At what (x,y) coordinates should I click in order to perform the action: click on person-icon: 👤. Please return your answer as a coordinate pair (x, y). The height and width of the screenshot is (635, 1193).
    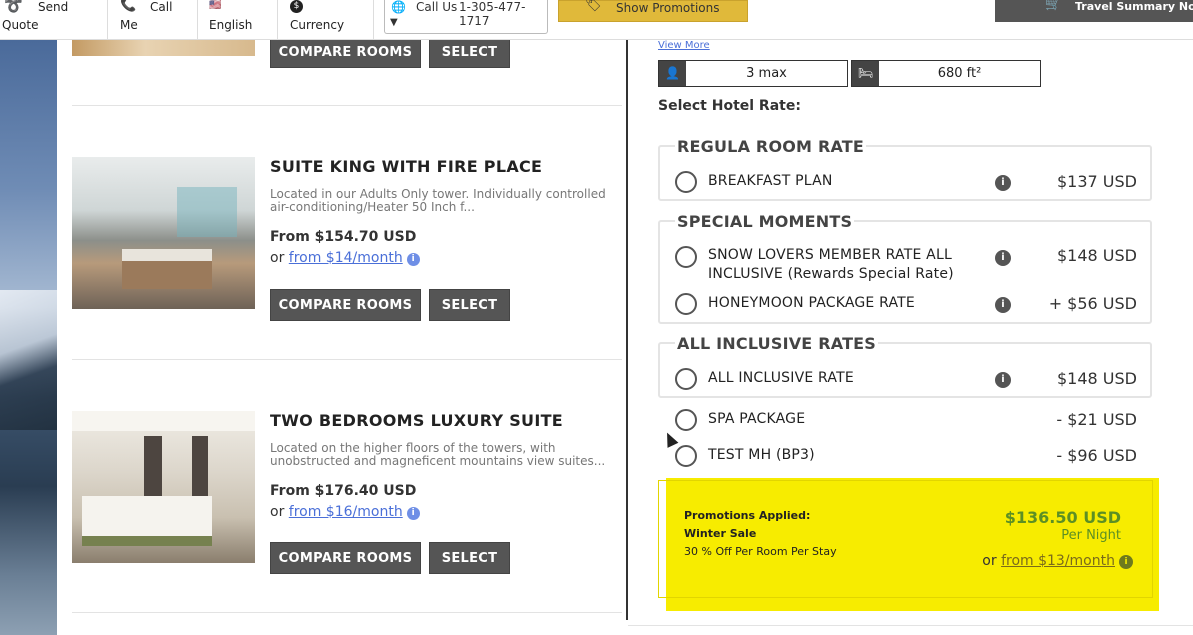
    Looking at the image, I should click on (672, 73).